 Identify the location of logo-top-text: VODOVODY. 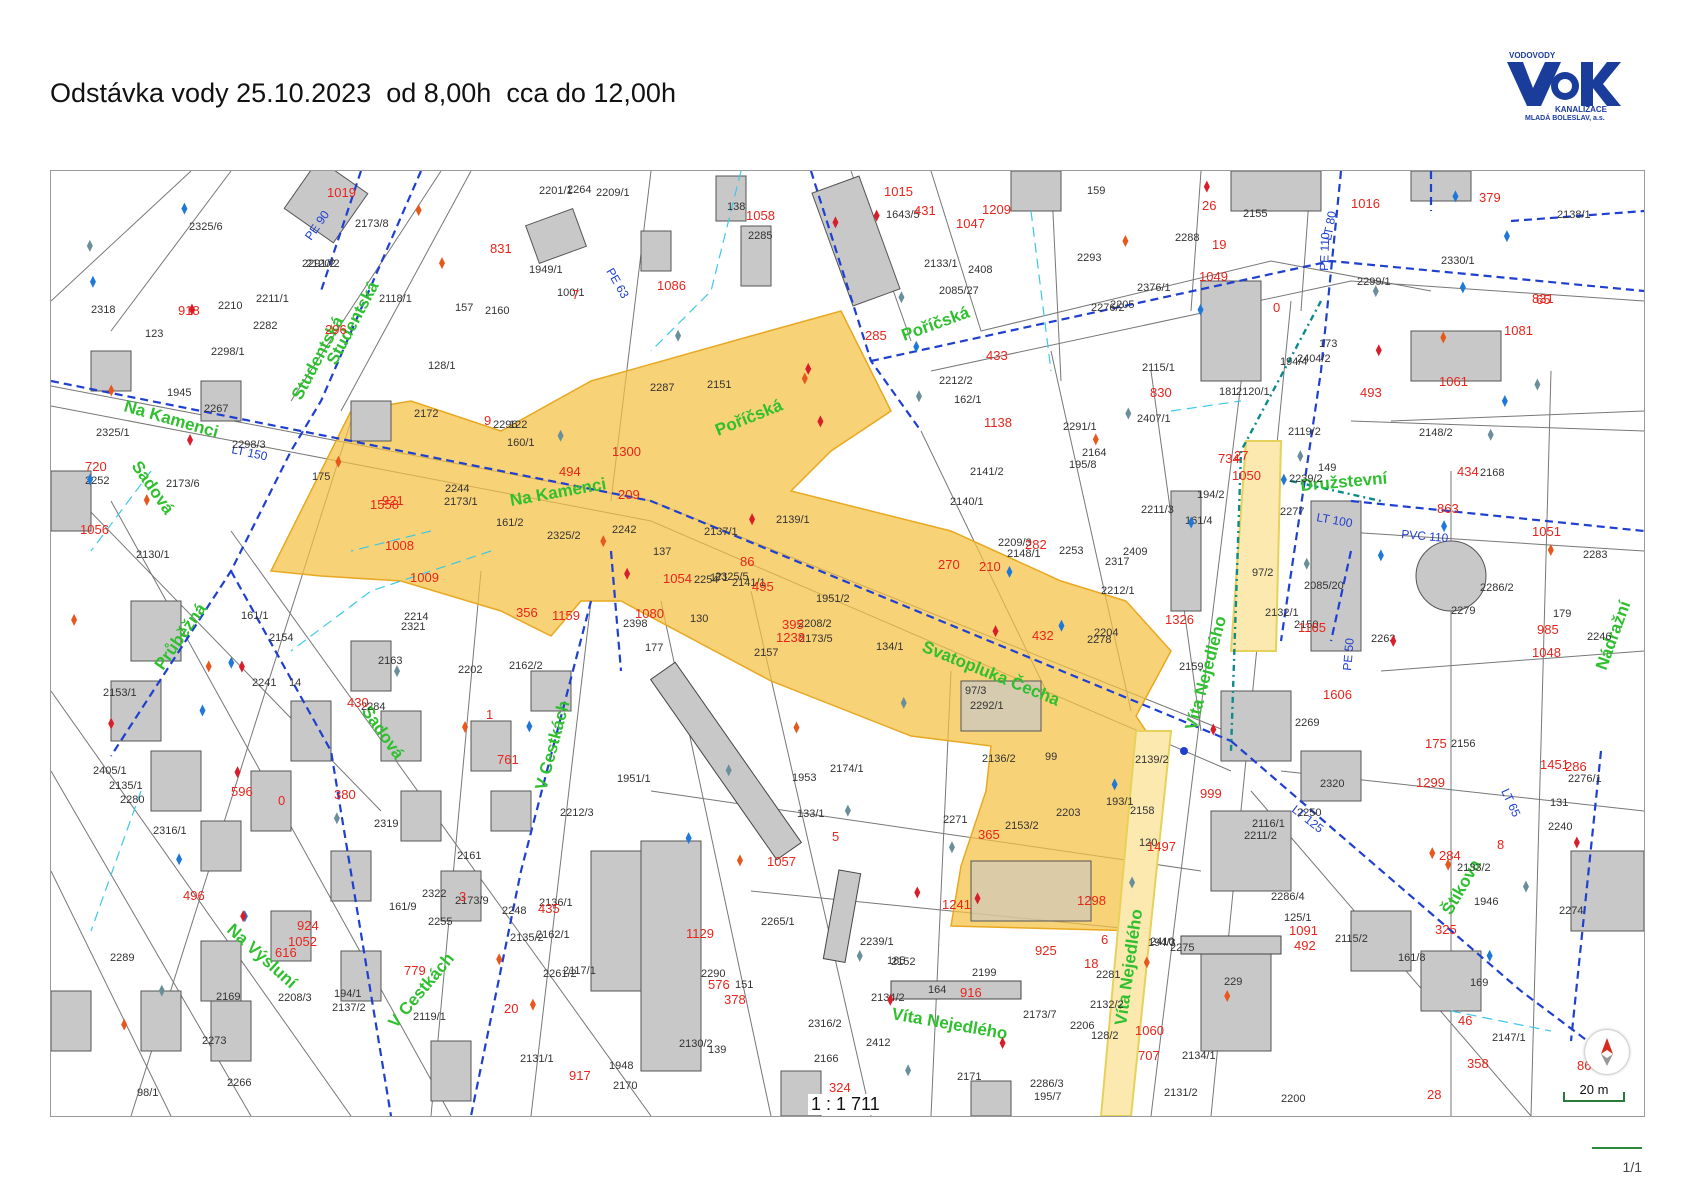
(1532, 55).